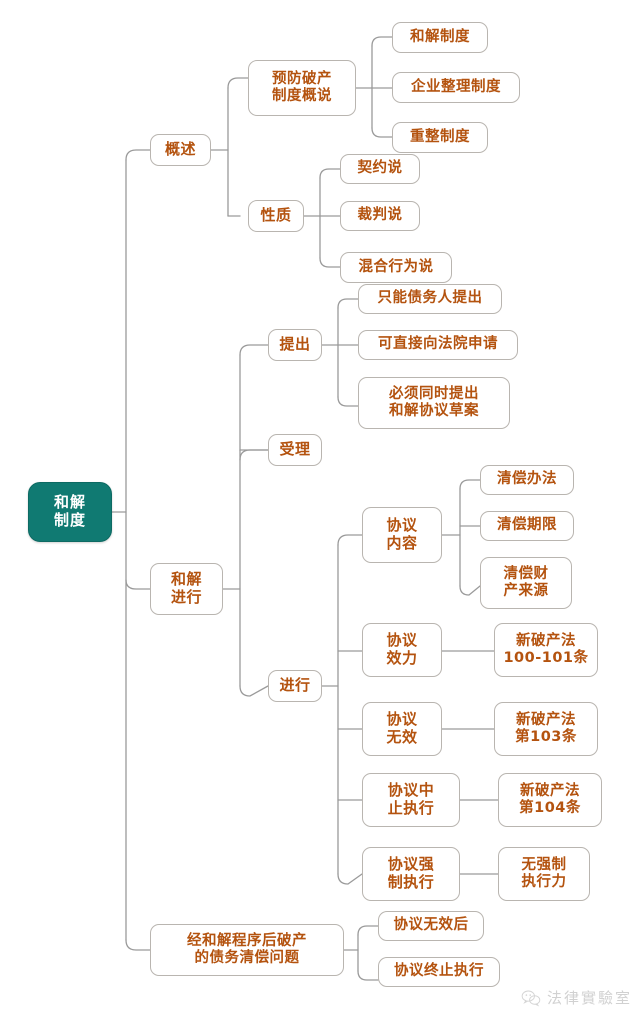 This screenshot has height=1020, width=640. Describe the element at coordinates (302, 88) in the screenshot. I see `node-prevention-bankruptcy-overview: 预防破产 制度概说` at that location.